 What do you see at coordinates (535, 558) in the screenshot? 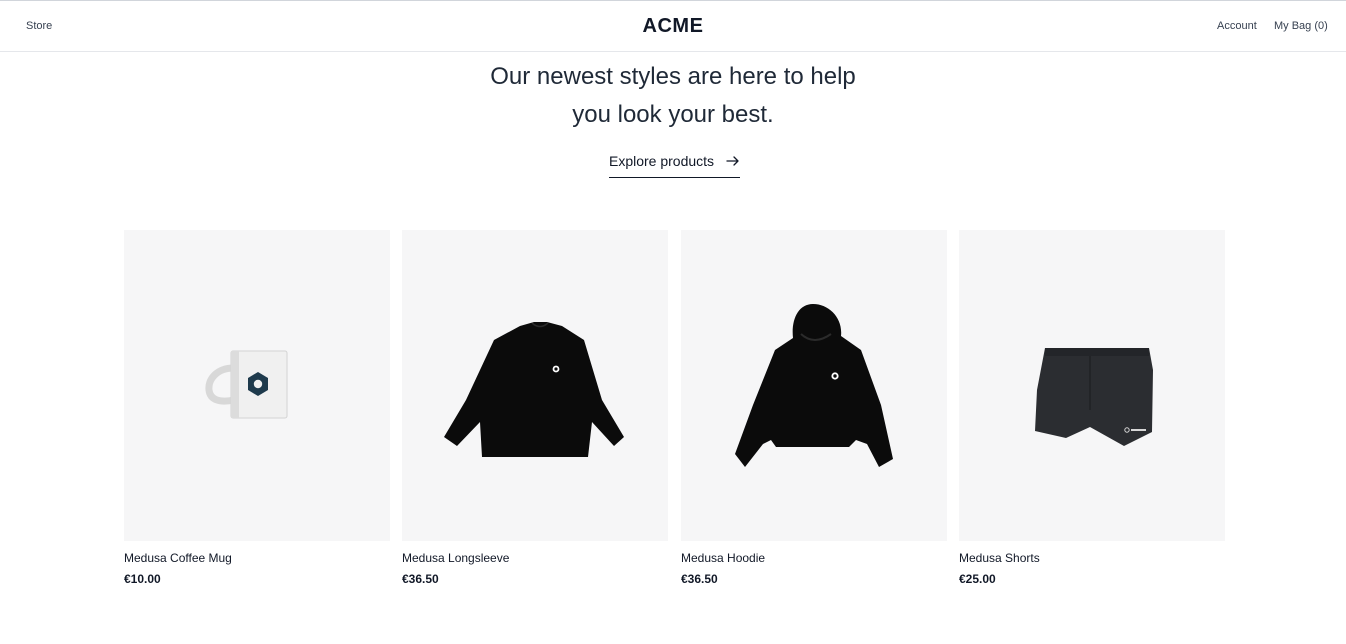
I see `product-title: Medusa Longsleeve` at bounding box center [535, 558].